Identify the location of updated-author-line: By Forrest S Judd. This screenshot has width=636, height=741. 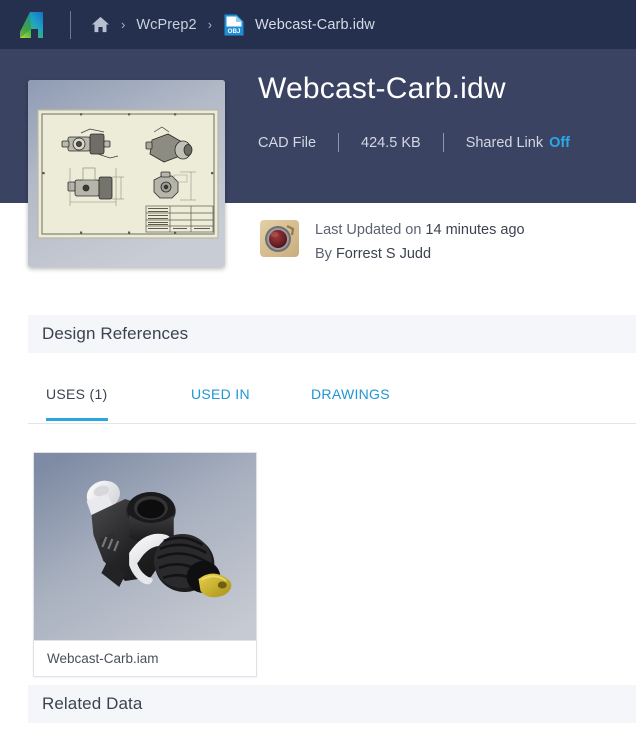
(420, 254).